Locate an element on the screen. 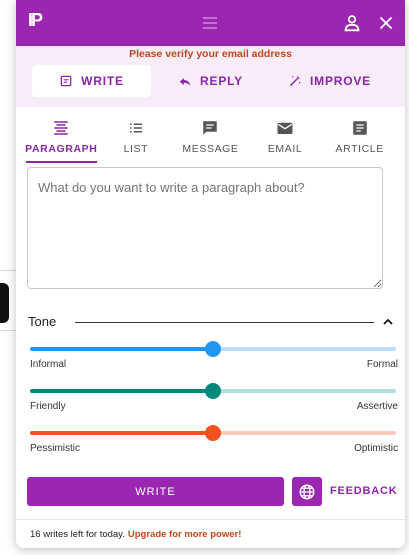 The height and width of the screenshot is (555, 409). verify-email-banner: Please verify your email address is located at coordinates (210, 54).